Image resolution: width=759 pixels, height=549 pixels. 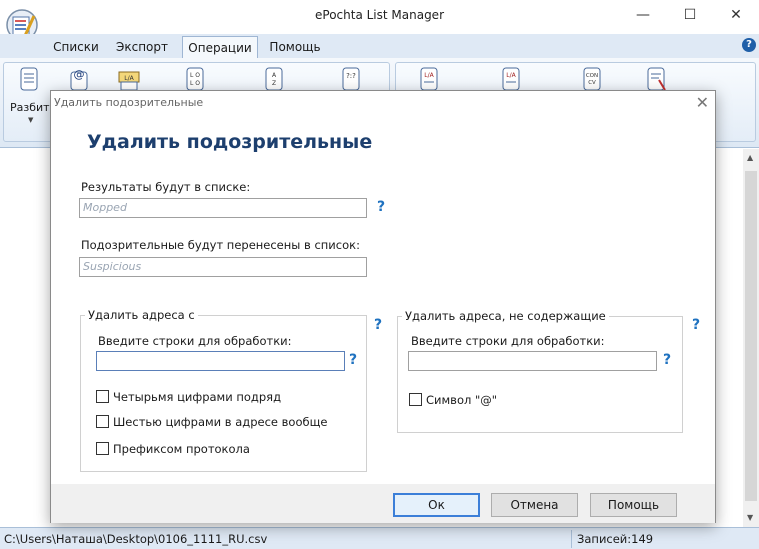 I want to click on six-digits-checkbox, so click(x=102, y=421).